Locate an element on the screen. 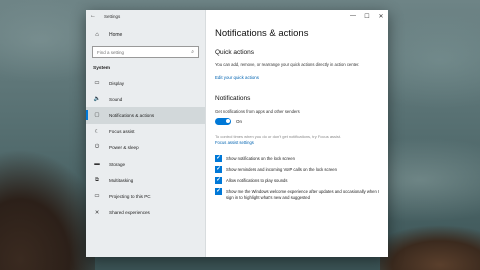  shared-icon: ✕ is located at coordinates (97, 212).